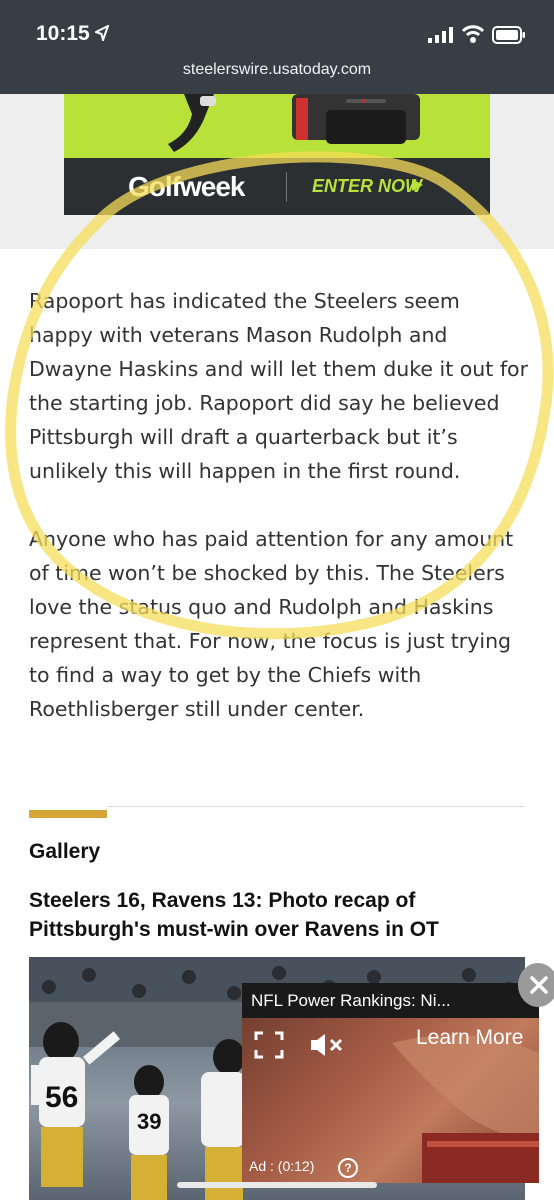 The height and width of the screenshot is (1200, 554). I want to click on mute-icon, so click(327, 1045).